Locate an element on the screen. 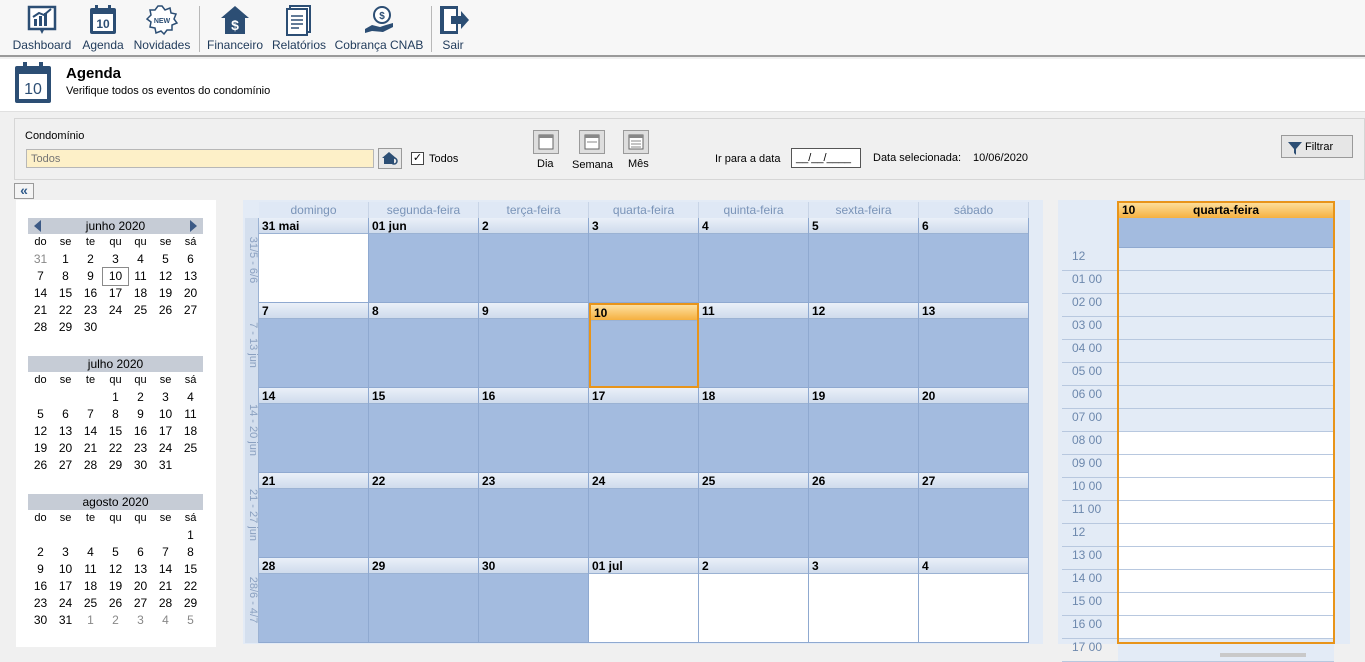 The width and height of the screenshot is (1365, 662). month-day-cell: 24 is located at coordinates (644, 515).